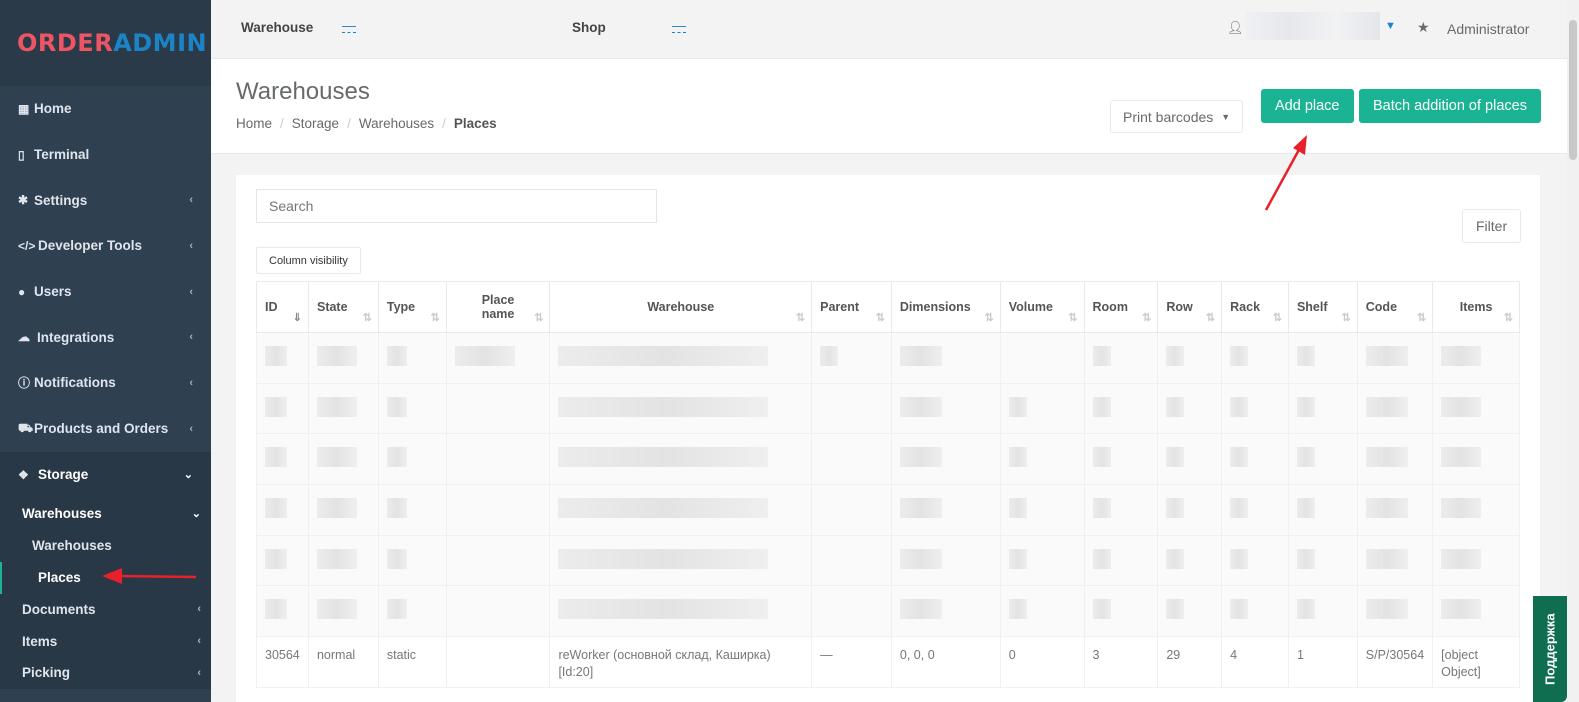 The height and width of the screenshot is (702, 1579). Describe the element at coordinates (679, 25) in the screenshot. I see `shop-selector: —` at that location.